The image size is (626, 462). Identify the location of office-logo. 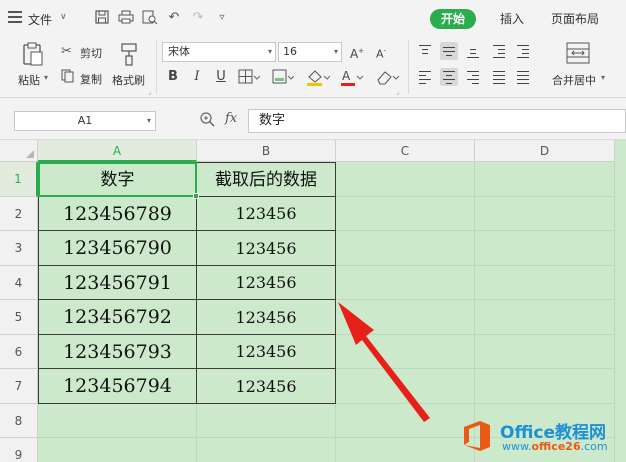
(477, 436).